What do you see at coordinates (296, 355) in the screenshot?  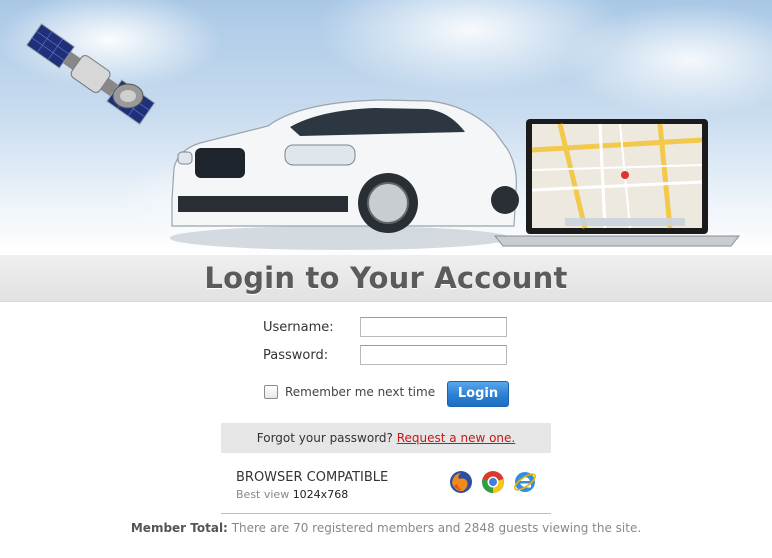 I see `password-label: Password:` at bounding box center [296, 355].